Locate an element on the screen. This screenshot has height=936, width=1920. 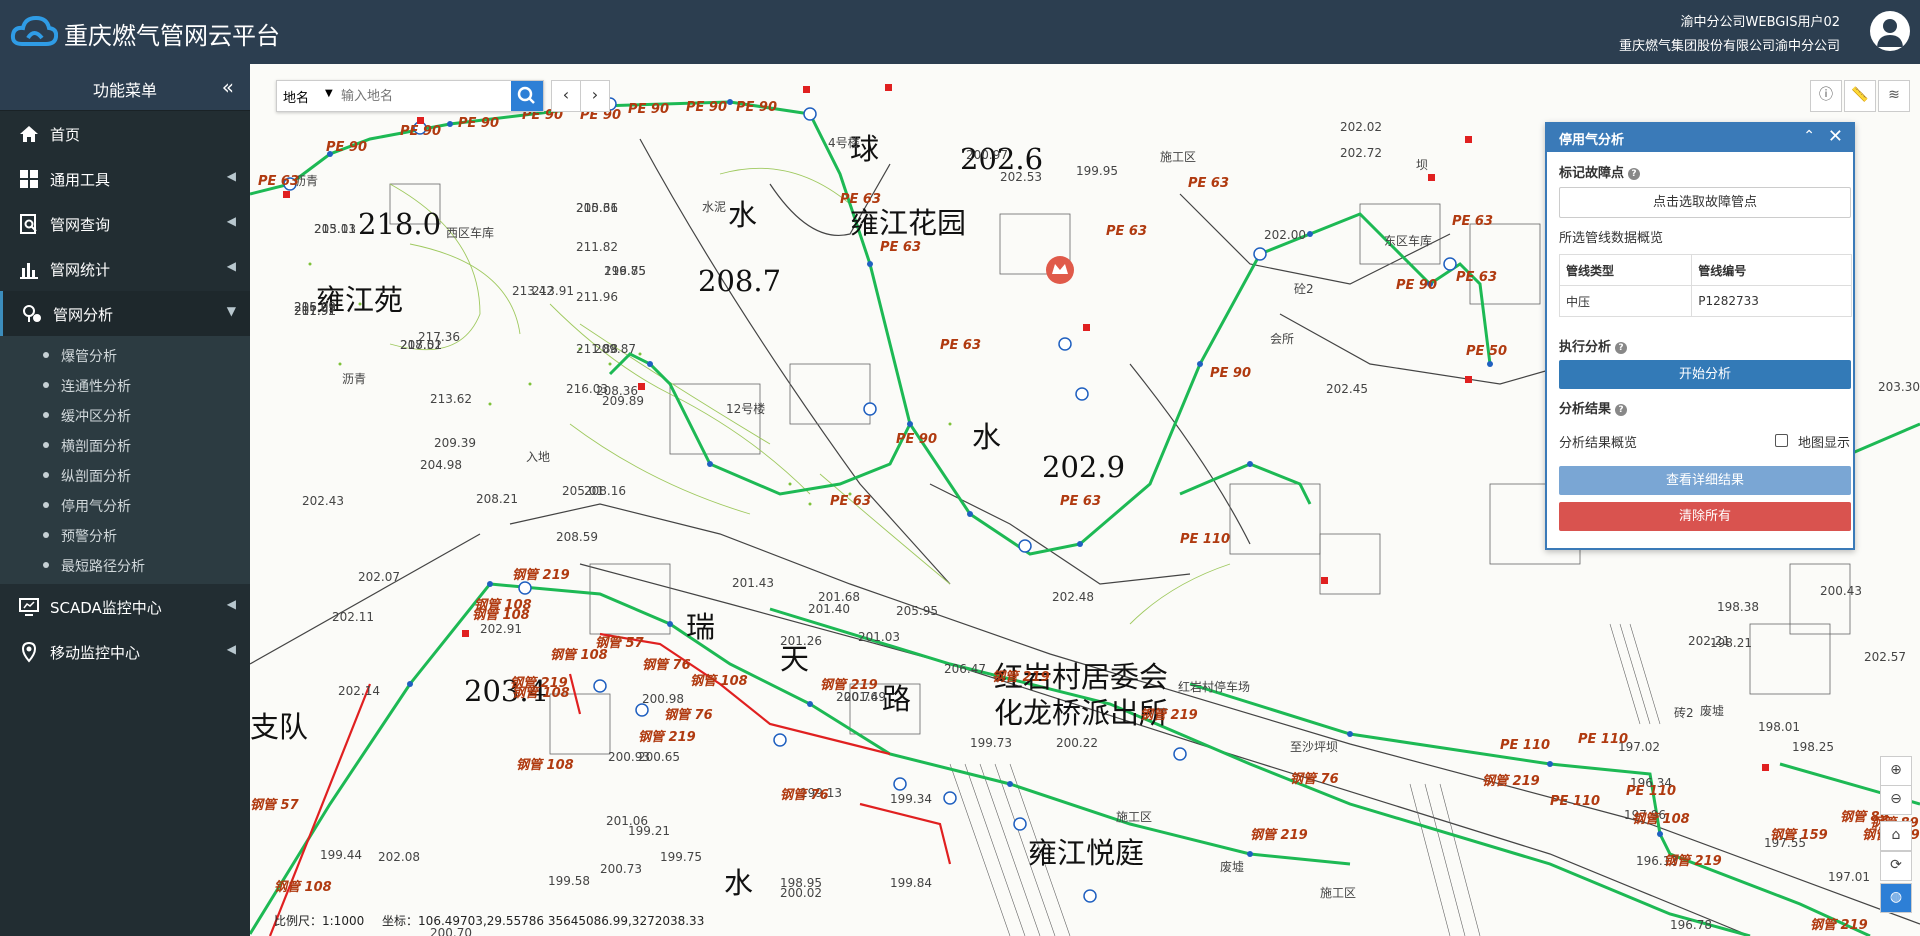
close-icon: ✕ is located at coordinates (1835, 136).